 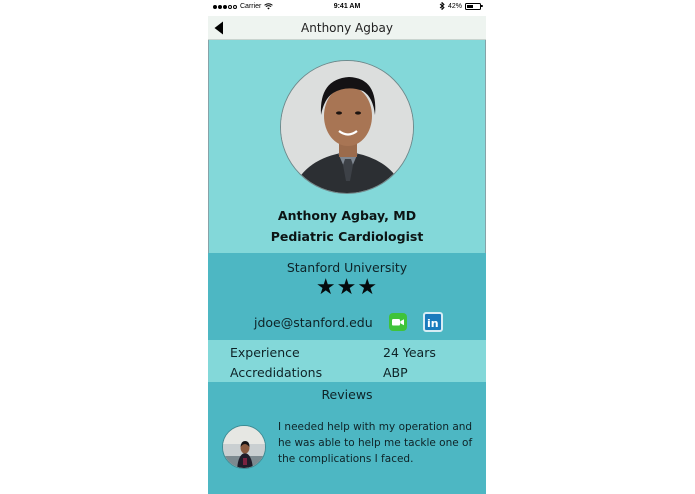 What do you see at coordinates (347, 361) in the screenshot?
I see `details-section: Experience 24 Years Accredidations ABP` at bounding box center [347, 361].